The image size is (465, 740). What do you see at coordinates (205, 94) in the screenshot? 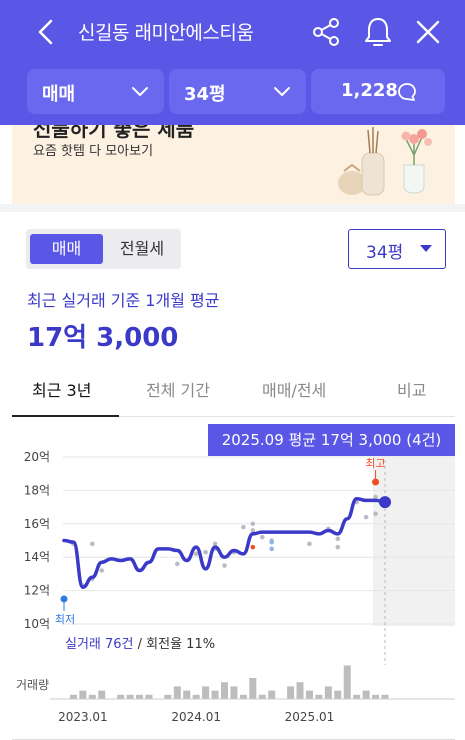
I see `size-filter-label: 34평` at bounding box center [205, 94].